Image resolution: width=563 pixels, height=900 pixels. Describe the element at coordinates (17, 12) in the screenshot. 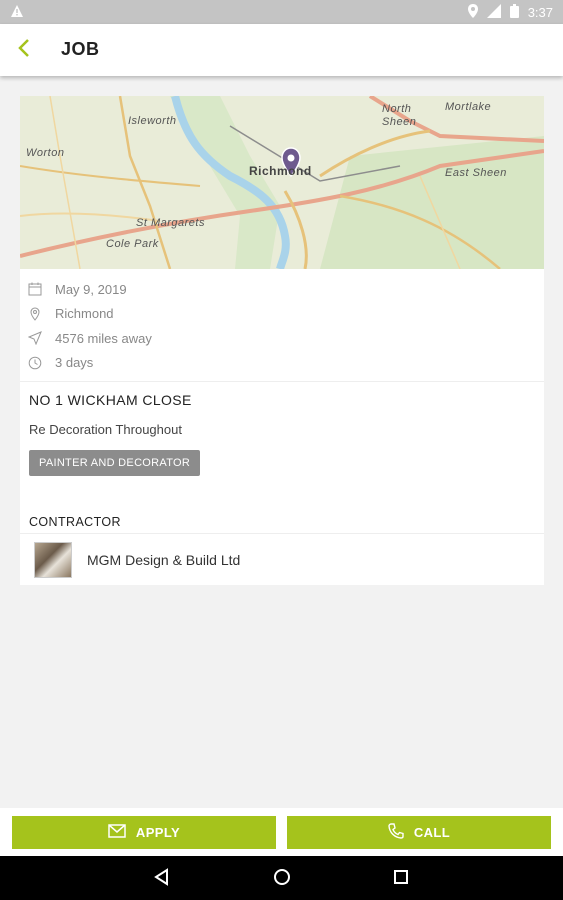

I see `warning-icon` at that location.